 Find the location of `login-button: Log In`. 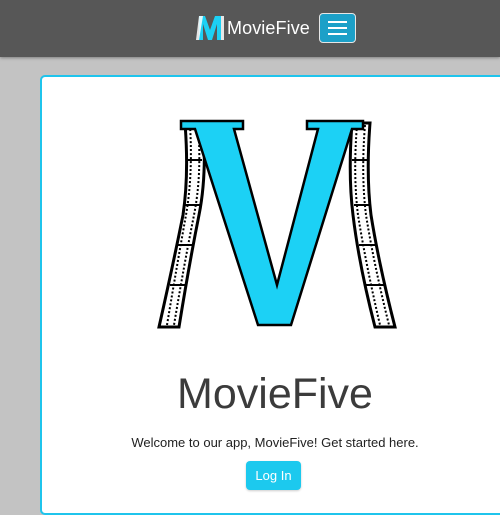

login-button: Log In is located at coordinates (273, 475).